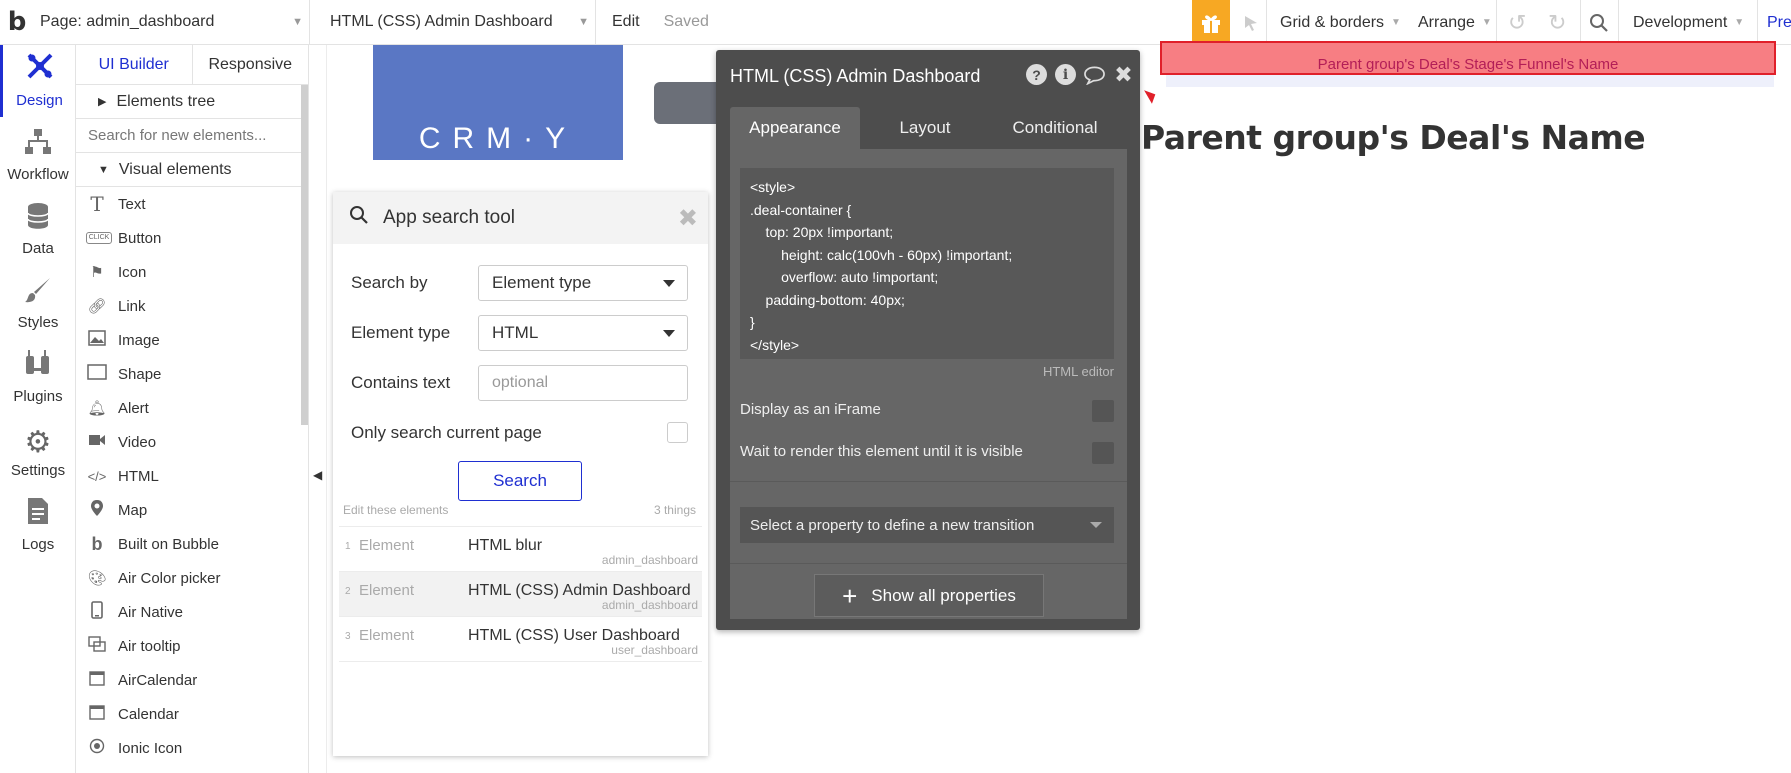  I want to click on rail-item-design: Design, so click(38, 81).